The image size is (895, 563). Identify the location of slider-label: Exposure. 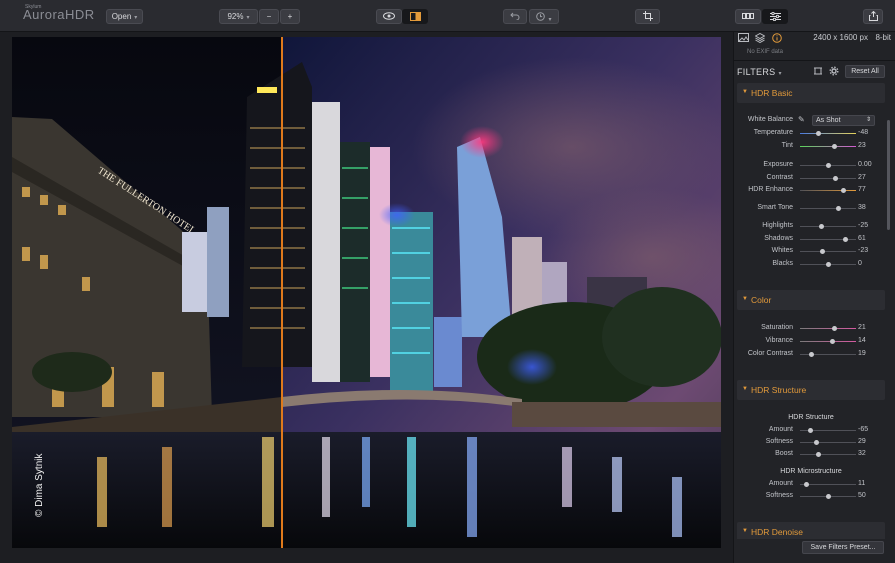
(778, 164).